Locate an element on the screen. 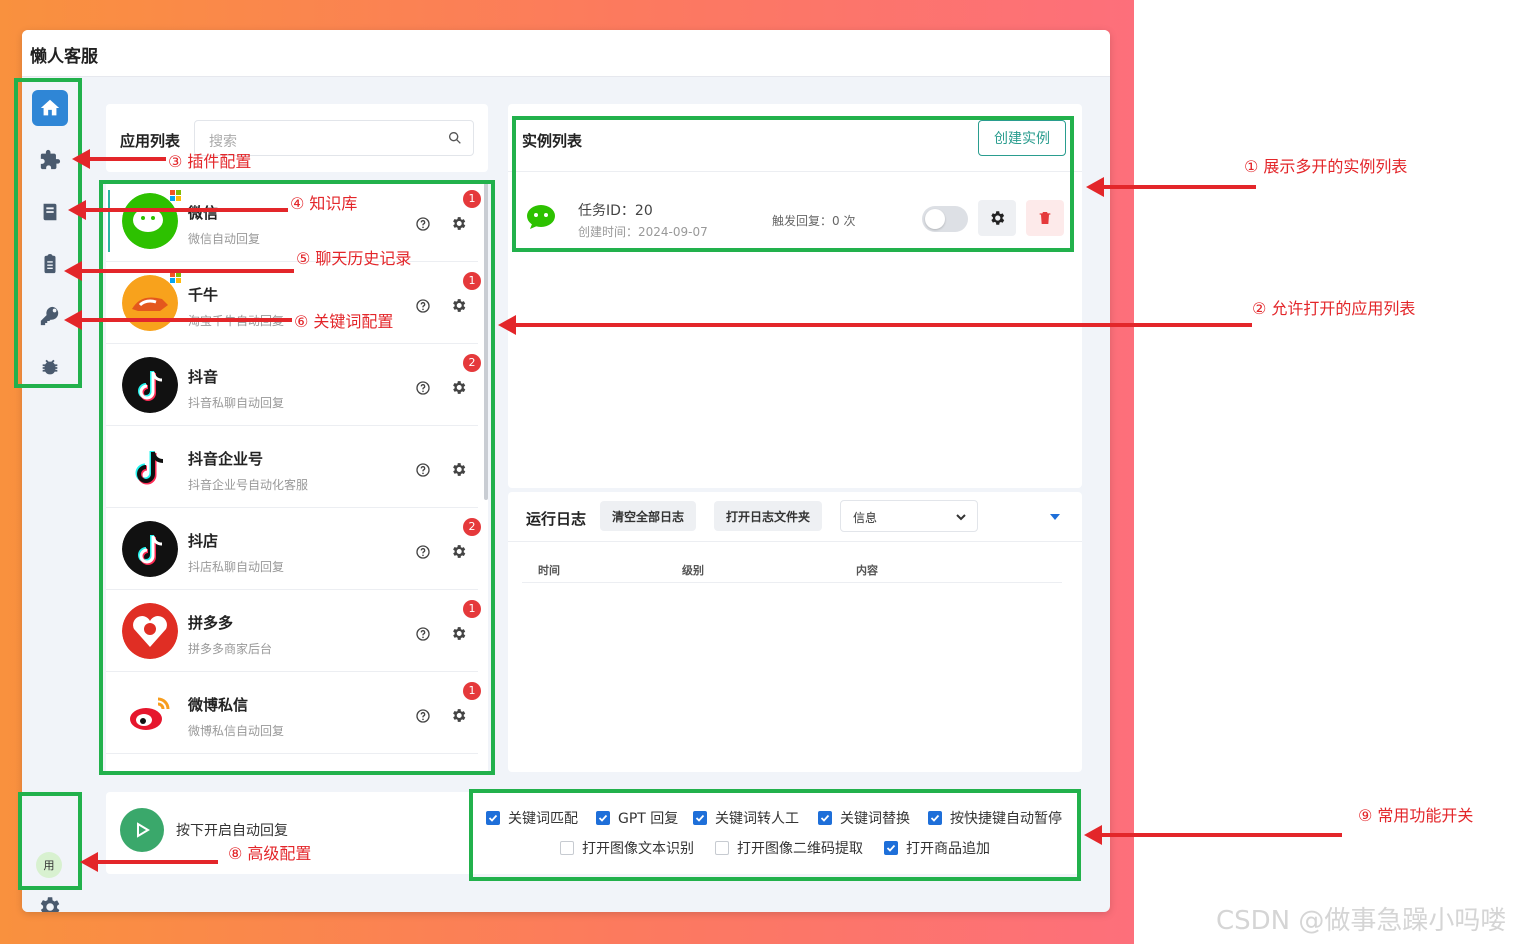  log-level-select: 信息 is located at coordinates (909, 516).